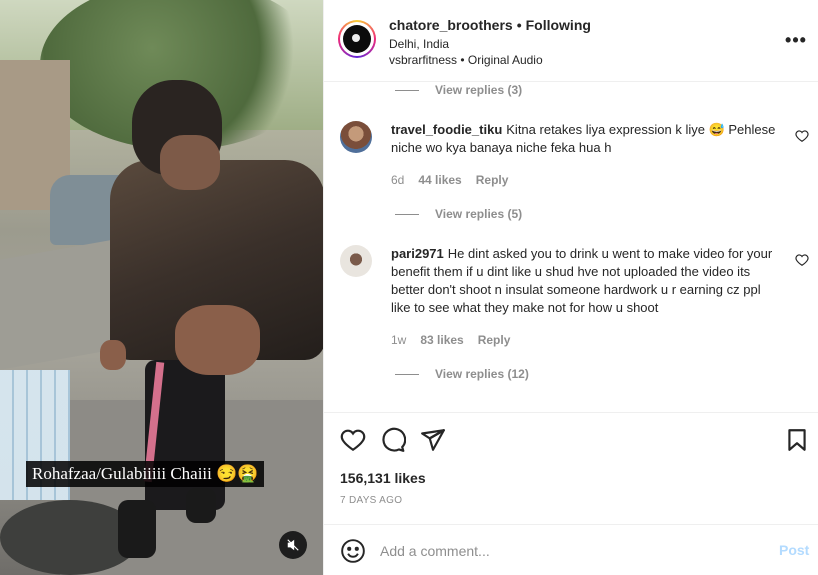 The width and height of the screenshot is (818, 575). I want to click on post-comment-button: Post, so click(794, 550).